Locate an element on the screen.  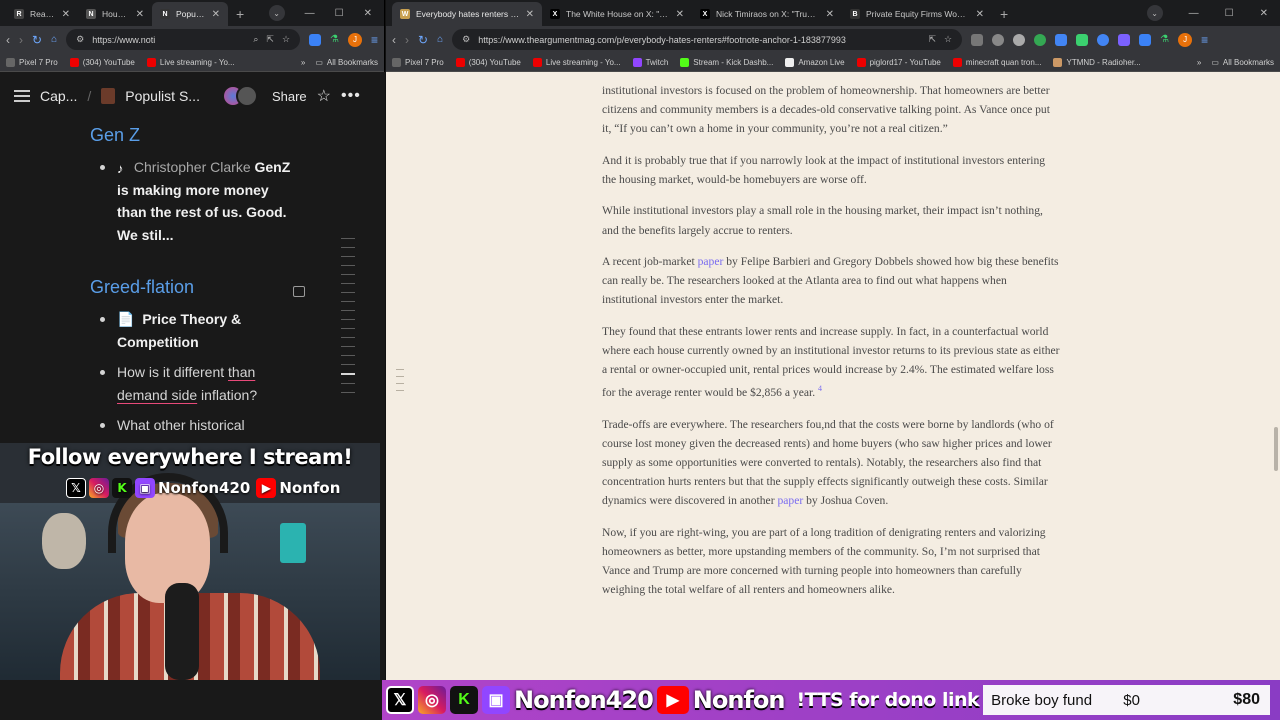
tab-title: Housing is located at coordinates (116, 14).